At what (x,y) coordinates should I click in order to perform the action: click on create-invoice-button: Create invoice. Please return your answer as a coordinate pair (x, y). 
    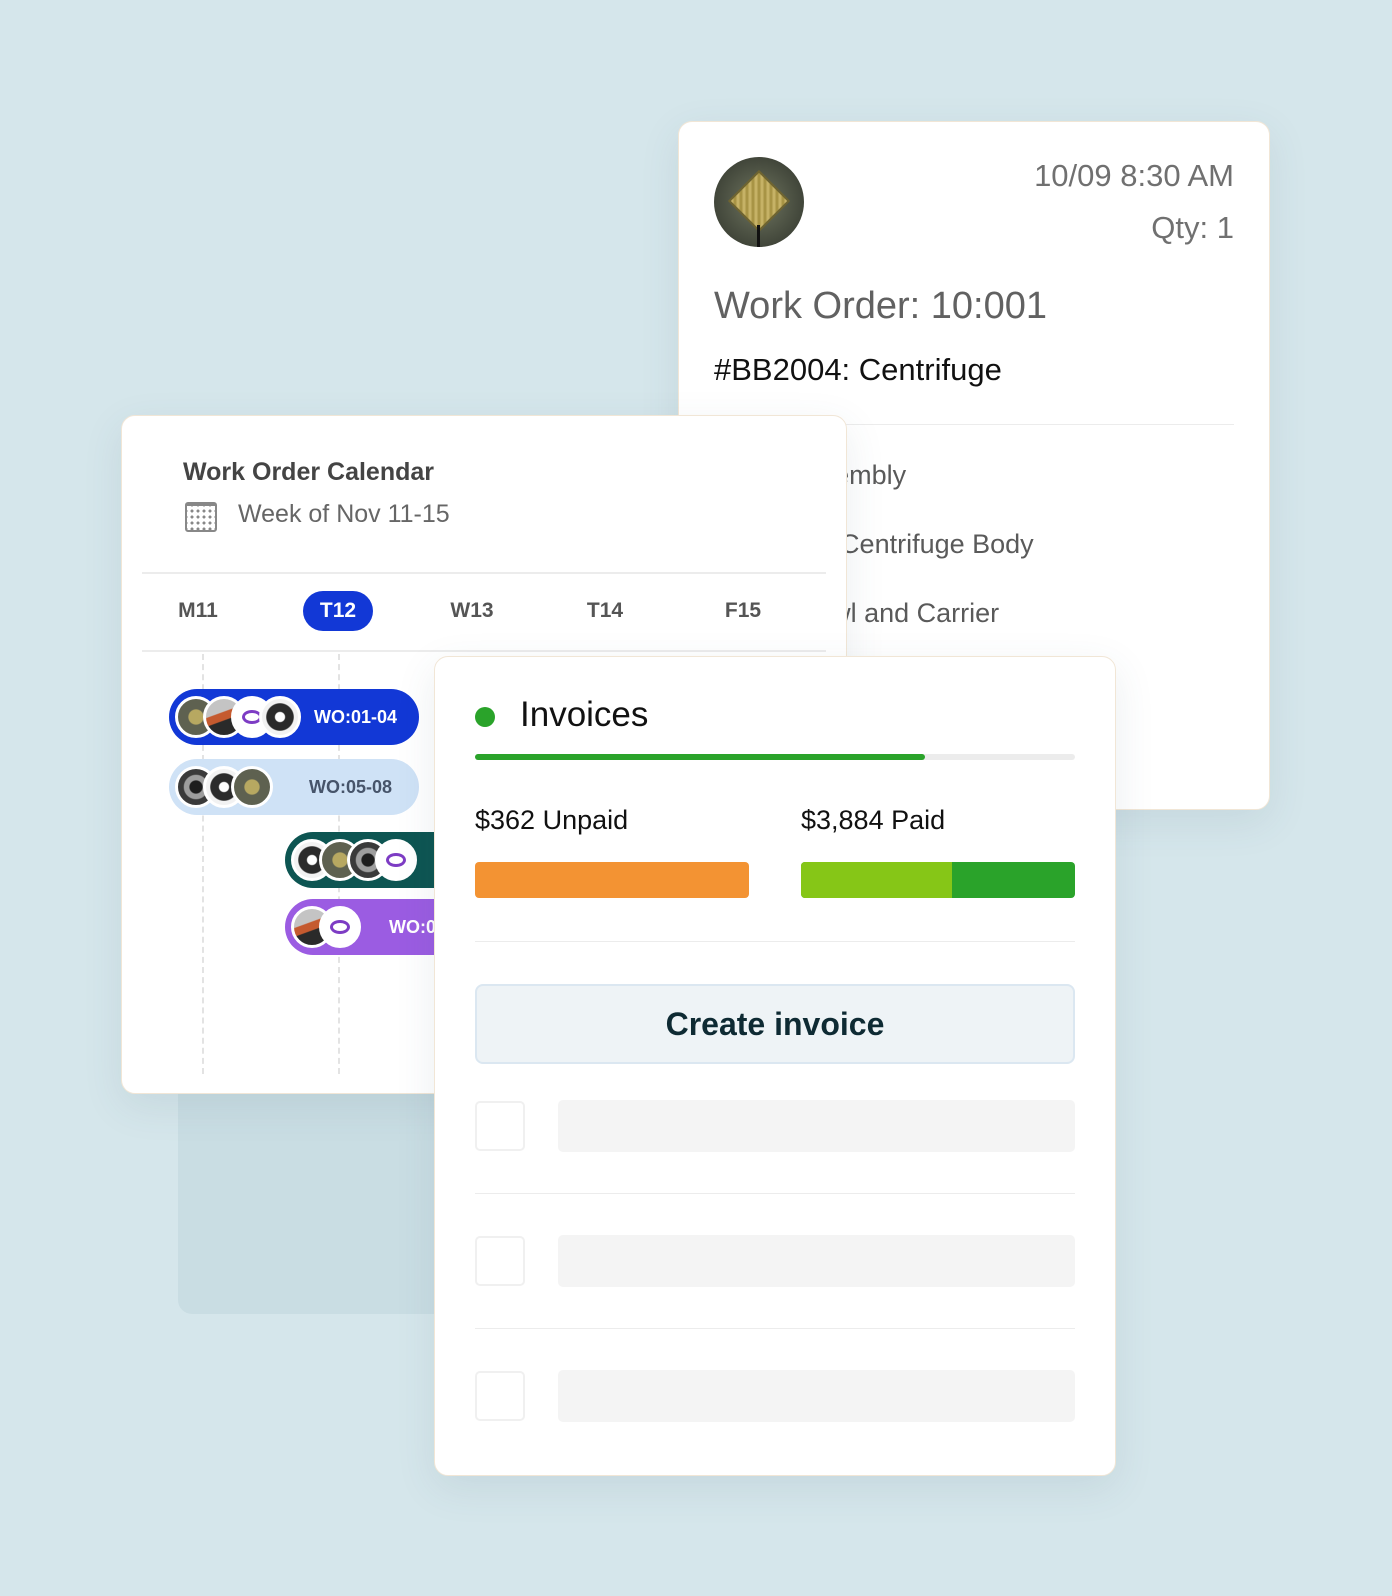
    Looking at the image, I should click on (775, 1024).